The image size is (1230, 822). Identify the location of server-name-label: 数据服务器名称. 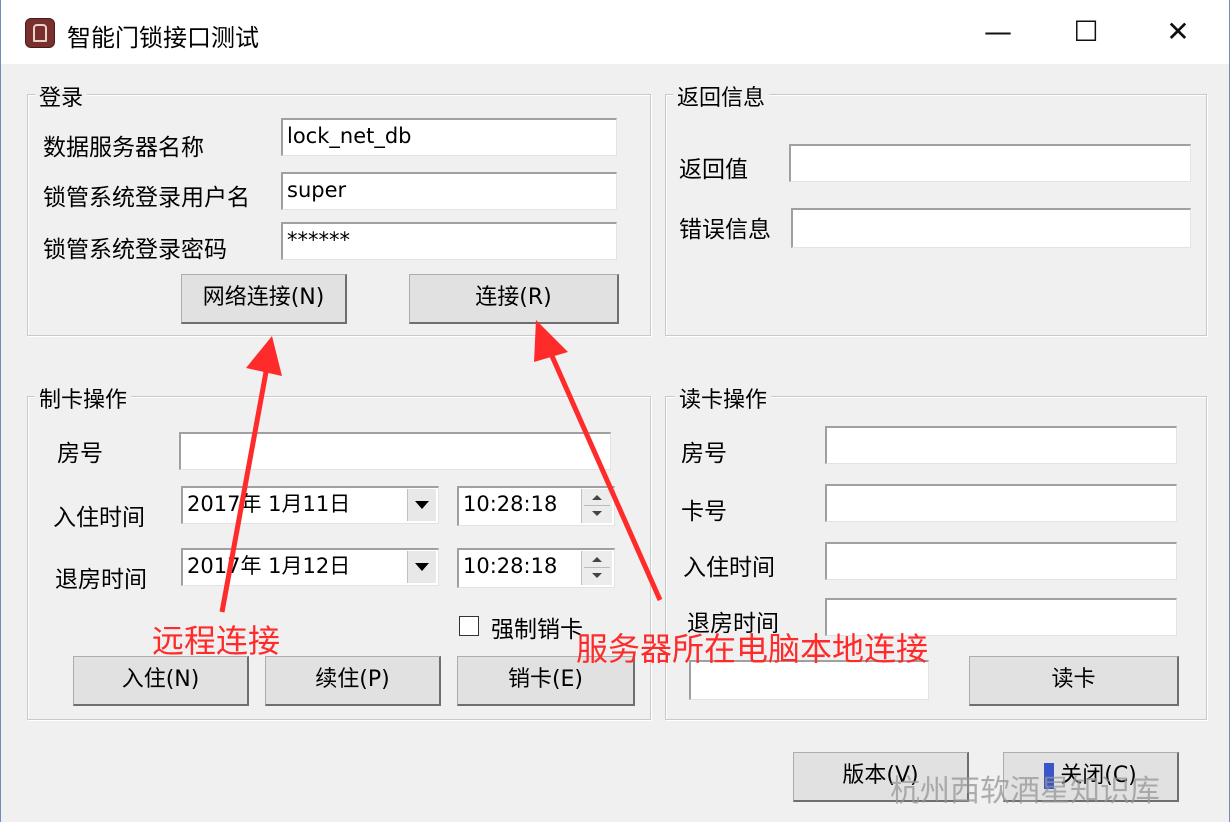
(123, 148).